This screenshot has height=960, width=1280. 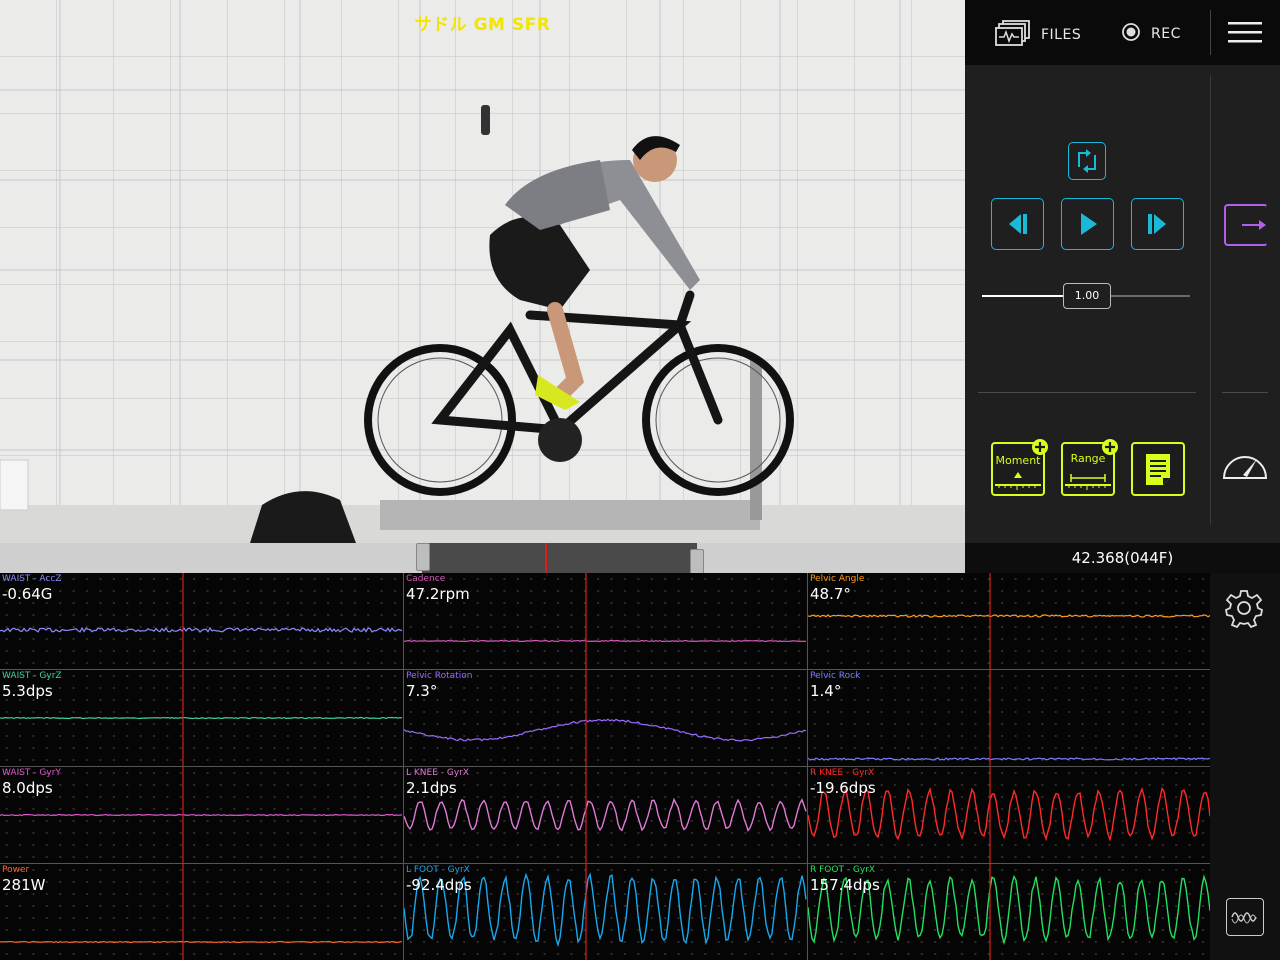 What do you see at coordinates (1110, 449) in the screenshot?
I see `range-plus-icon` at bounding box center [1110, 449].